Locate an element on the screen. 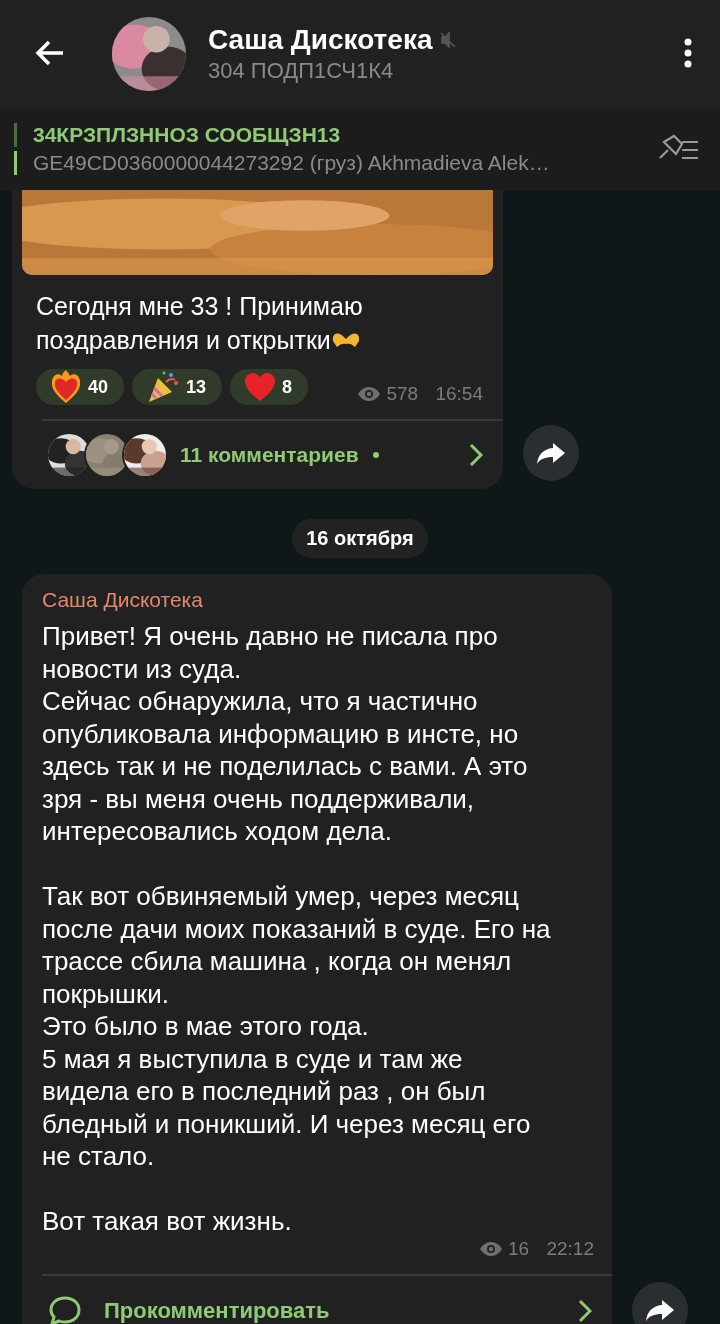  view-count: 16 is located at coordinates (519, 1248).